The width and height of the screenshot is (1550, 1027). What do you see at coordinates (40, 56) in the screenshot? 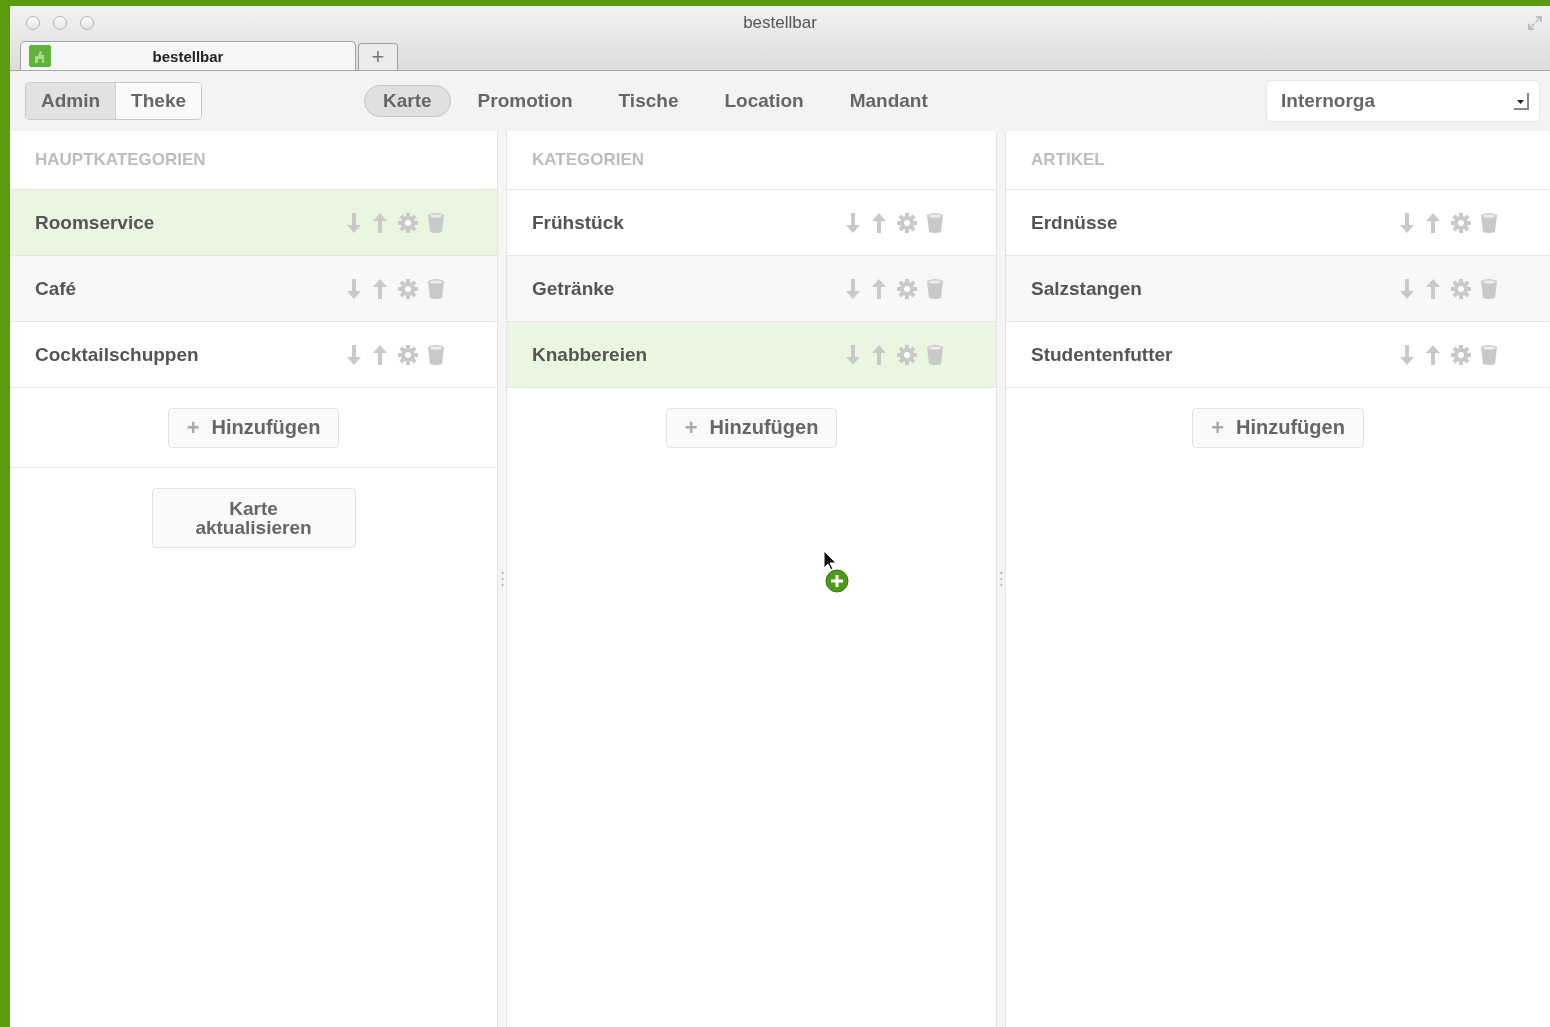
I see `app-logo-icon` at bounding box center [40, 56].